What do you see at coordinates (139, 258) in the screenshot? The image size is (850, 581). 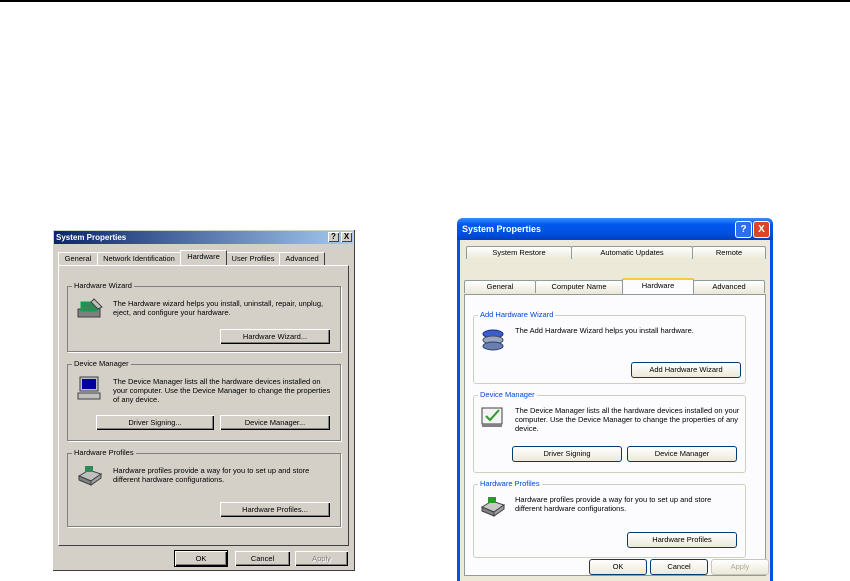 I see `tab-network-identification: Network Identification` at bounding box center [139, 258].